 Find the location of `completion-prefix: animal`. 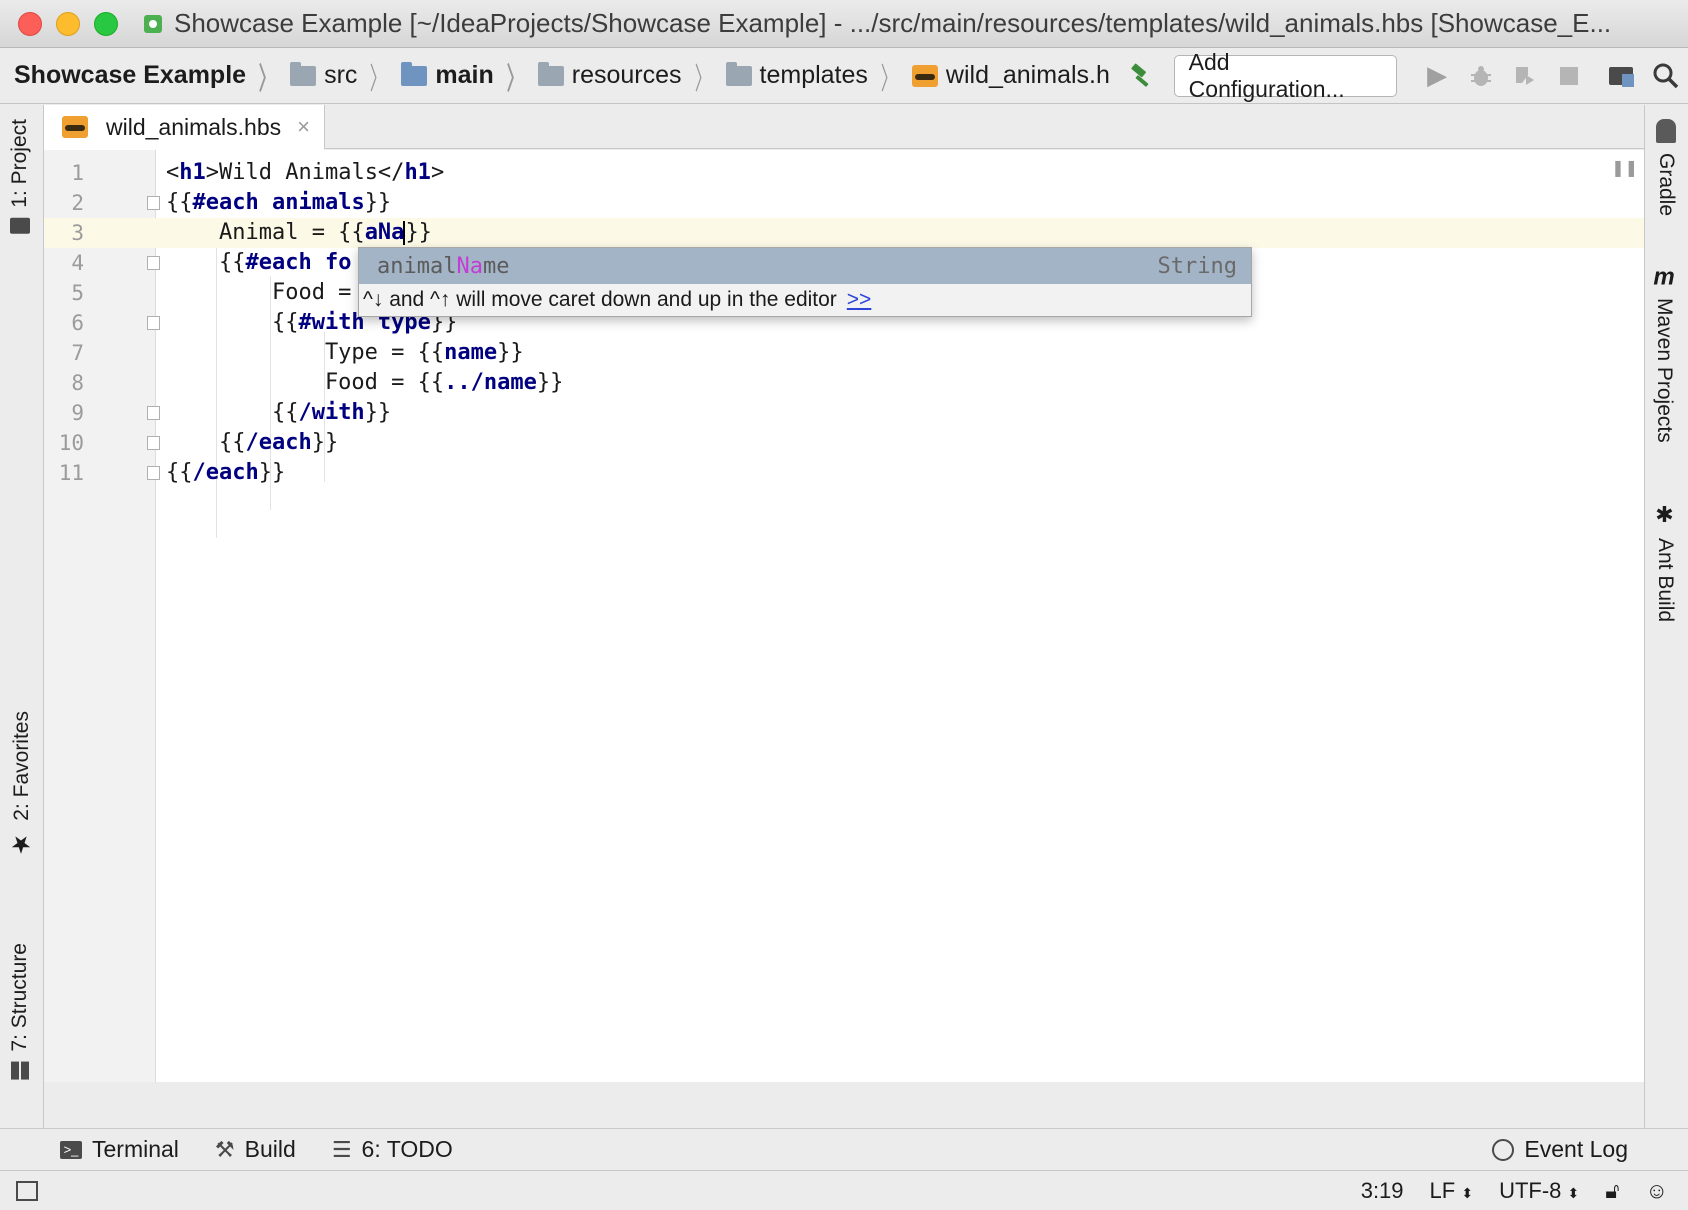

completion-prefix: animal is located at coordinates (417, 266).